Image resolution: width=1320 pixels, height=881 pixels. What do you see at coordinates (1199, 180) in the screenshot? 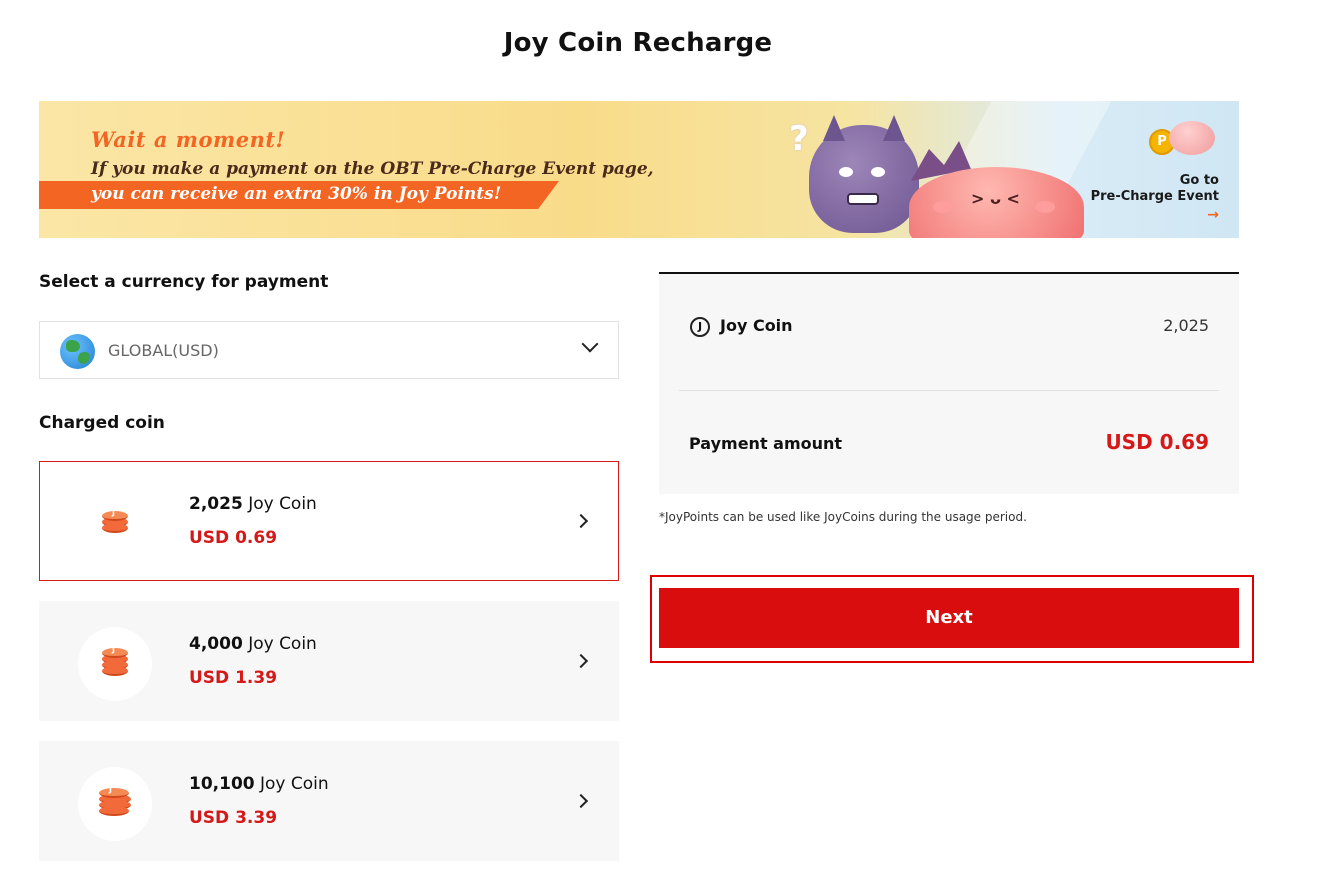
I see `goto-label: Go to` at bounding box center [1199, 180].